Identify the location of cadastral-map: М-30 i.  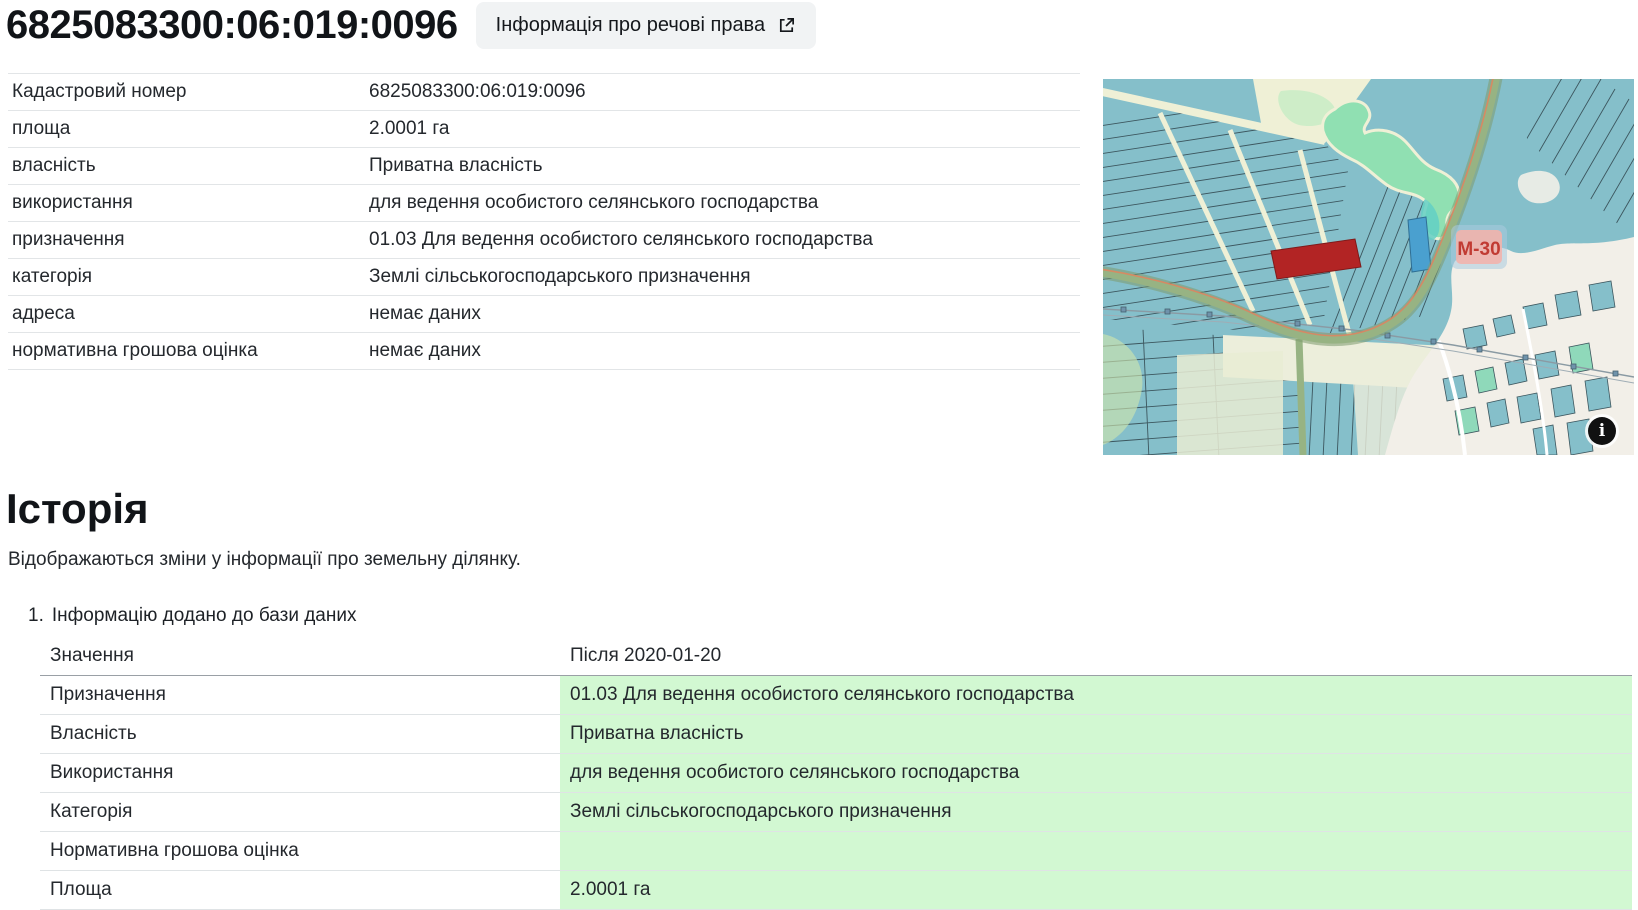
(1368, 267).